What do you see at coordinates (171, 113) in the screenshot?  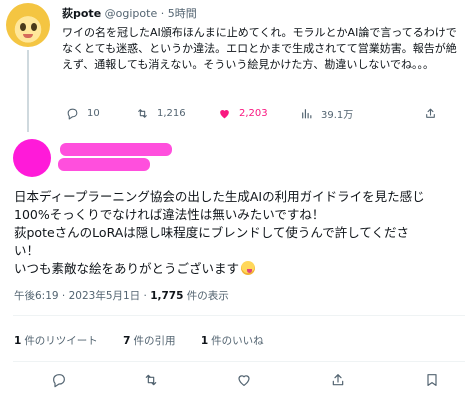 I see `retweet-count: 1,216` at bounding box center [171, 113].